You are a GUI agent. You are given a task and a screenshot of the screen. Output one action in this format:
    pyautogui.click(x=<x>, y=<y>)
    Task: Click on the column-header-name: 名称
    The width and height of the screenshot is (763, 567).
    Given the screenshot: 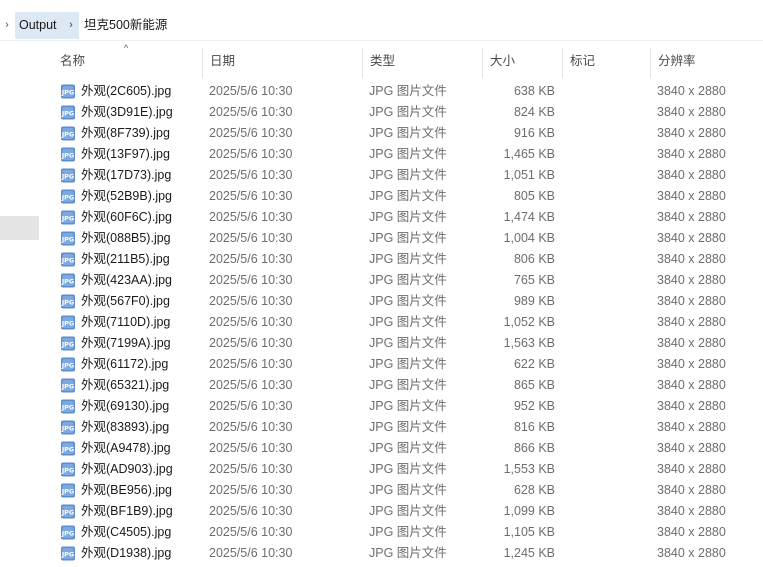 What is the action you would take?
    pyautogui.click(x=127, y=61)
    